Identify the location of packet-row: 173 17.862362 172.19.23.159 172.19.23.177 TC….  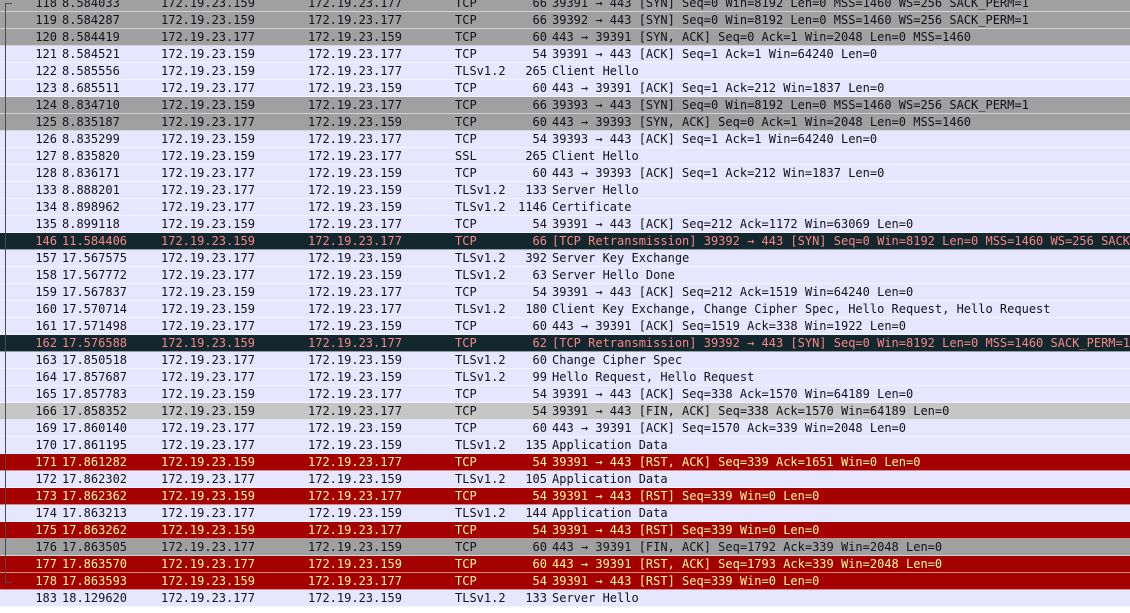
(565, 496).